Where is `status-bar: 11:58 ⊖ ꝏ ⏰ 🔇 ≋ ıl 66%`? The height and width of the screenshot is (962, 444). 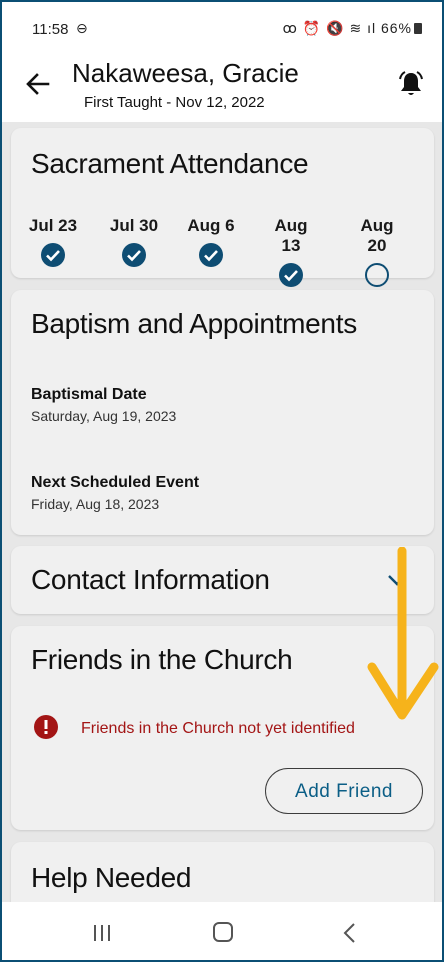 status-bar: 11:58 ⊖ ꝏ ⏰ 🔇 ≋ ıl 66% is located at coordinates (222, 27).